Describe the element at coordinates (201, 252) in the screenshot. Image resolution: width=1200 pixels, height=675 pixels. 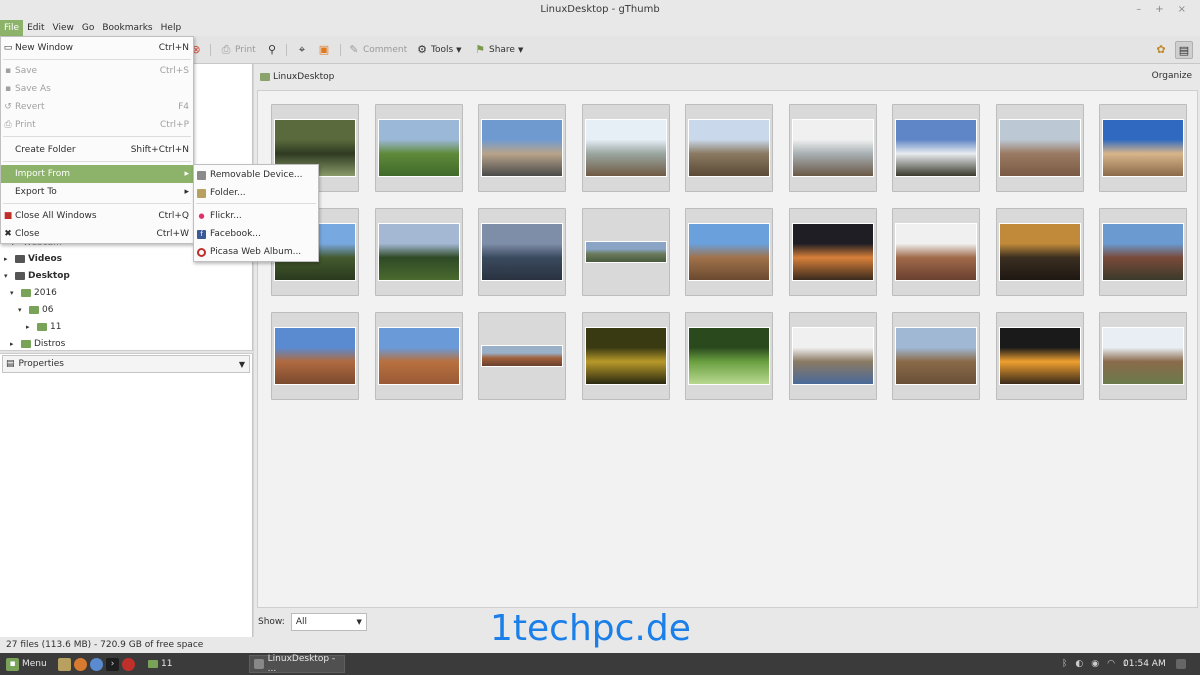
I see `picasa-icon` at that location.